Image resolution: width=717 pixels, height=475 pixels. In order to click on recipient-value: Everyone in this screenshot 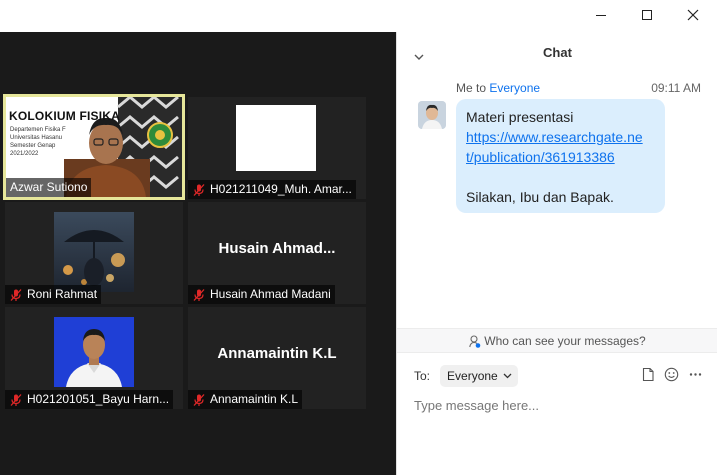, I will do `click(472, 376)`.